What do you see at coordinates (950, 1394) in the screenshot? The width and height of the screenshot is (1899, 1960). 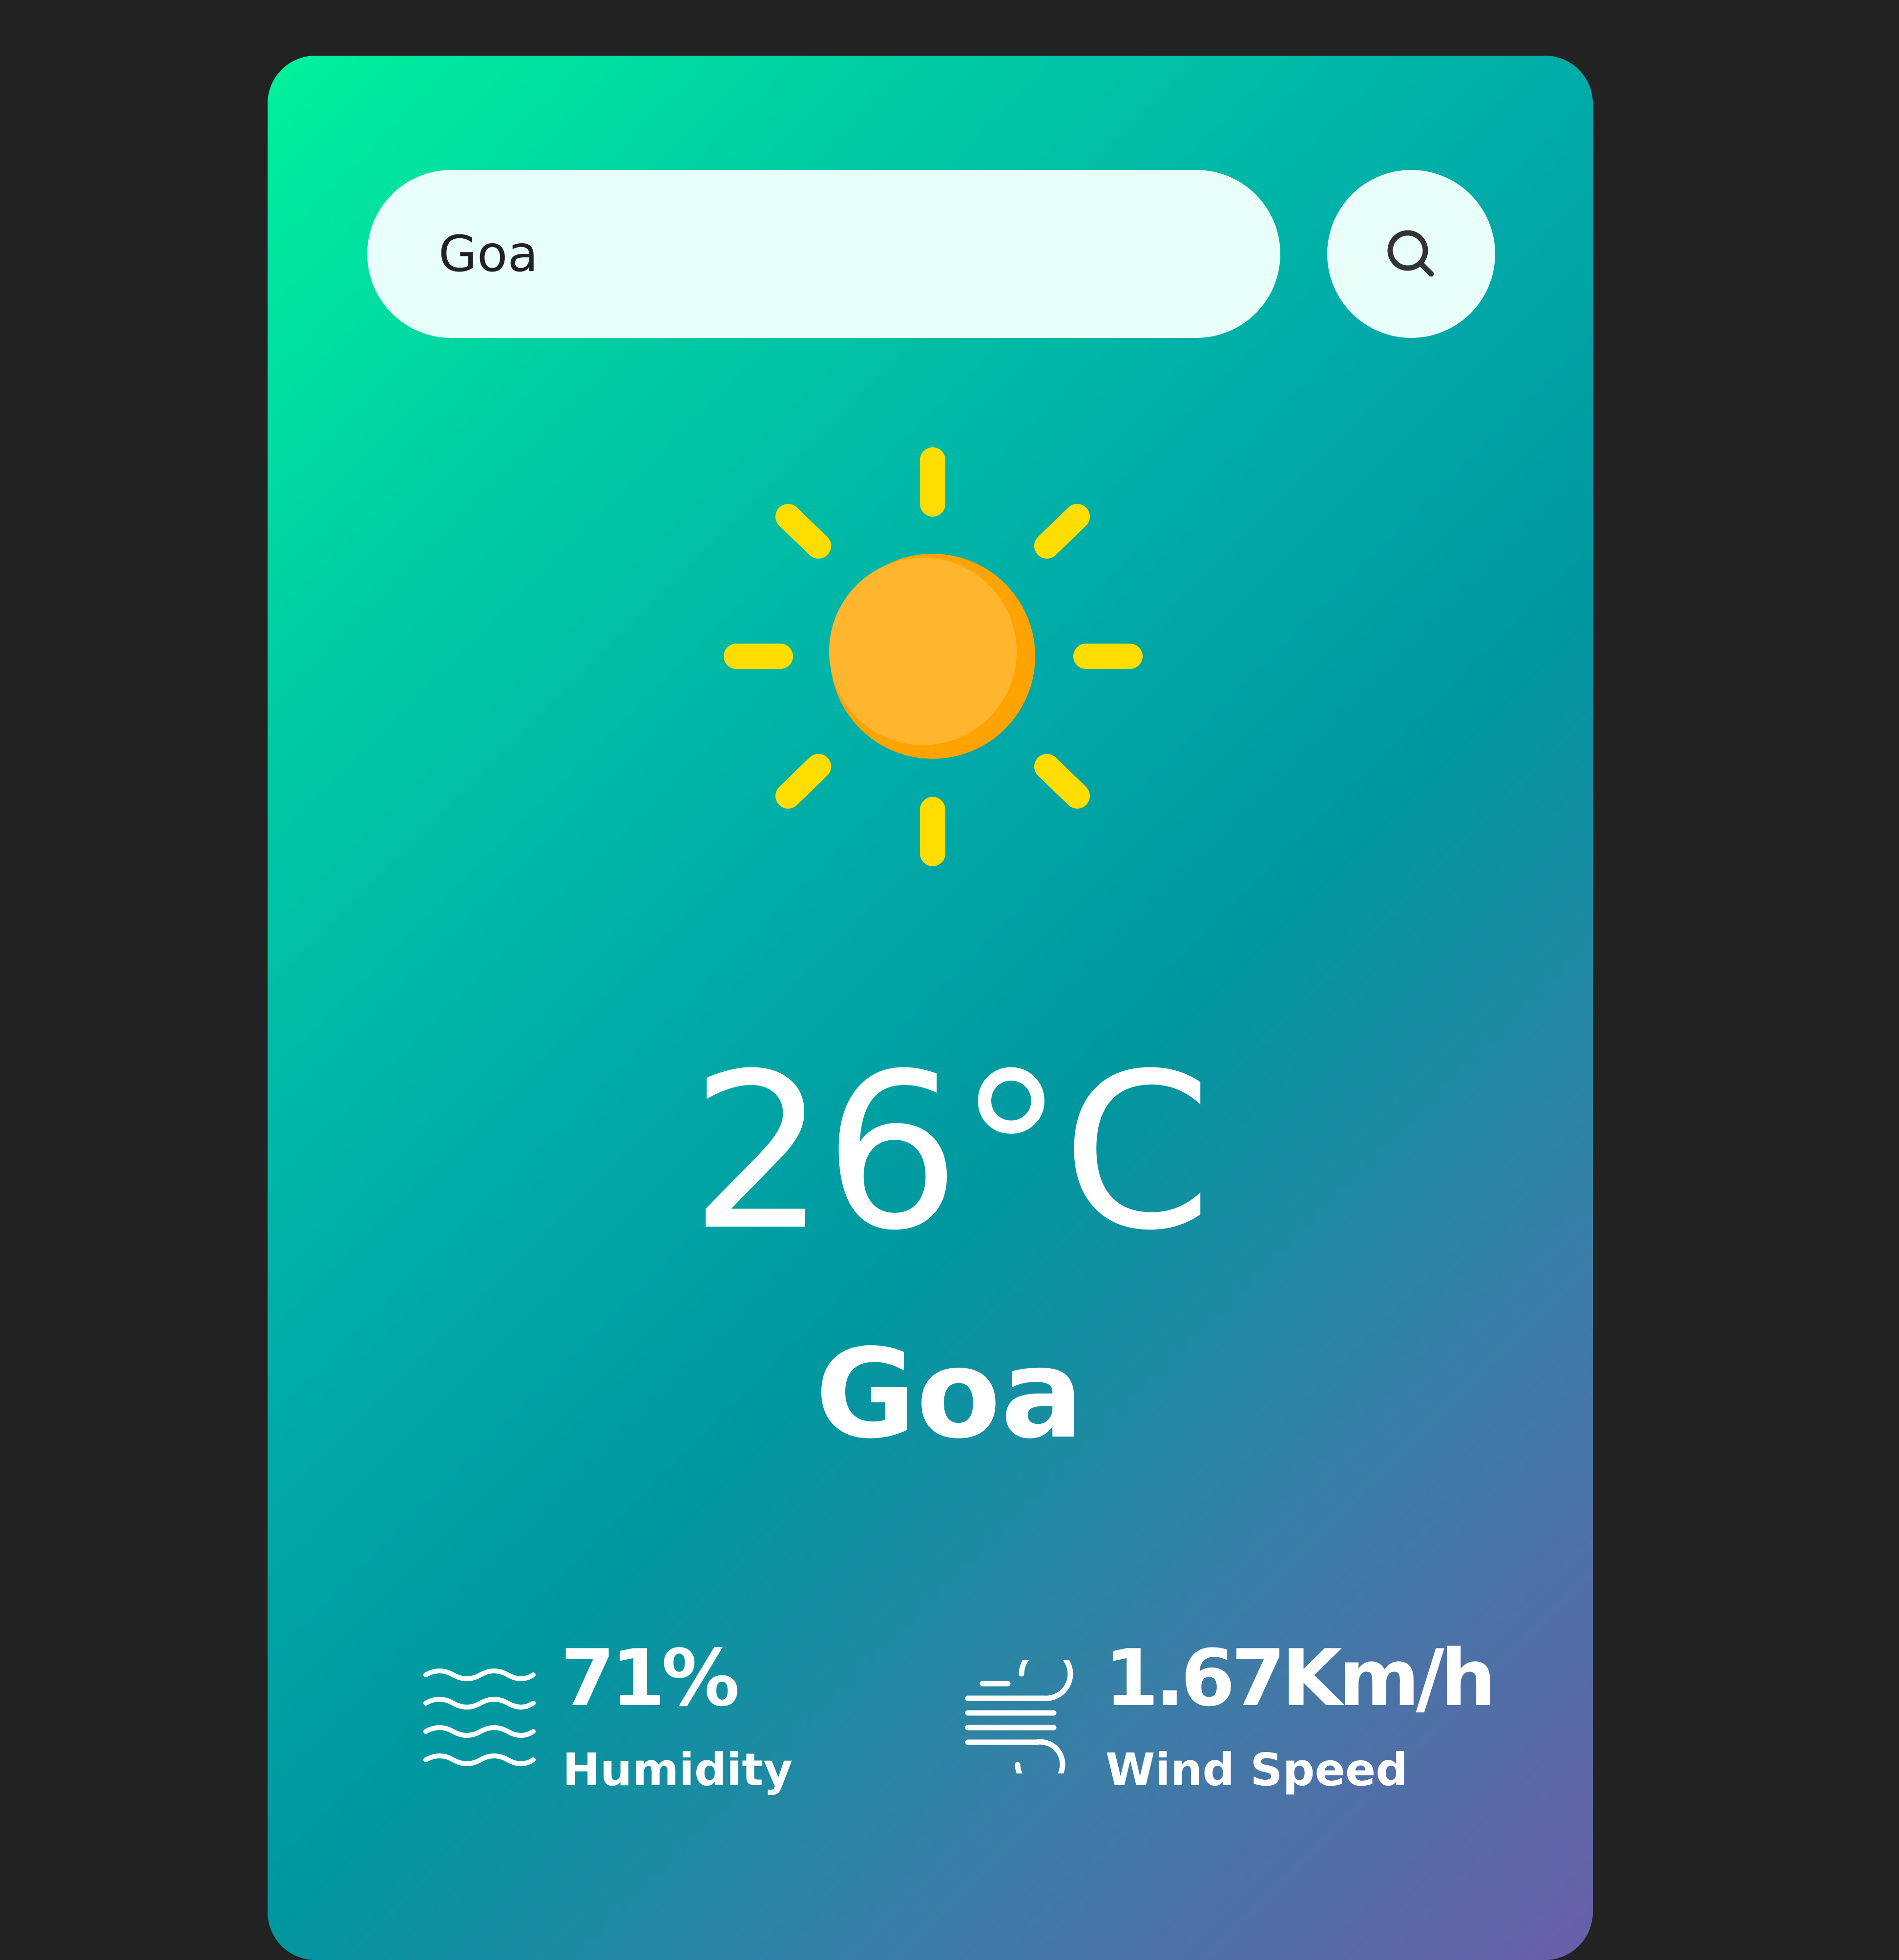 I see `city-name: Goa` at bounding box center [950, 1394].